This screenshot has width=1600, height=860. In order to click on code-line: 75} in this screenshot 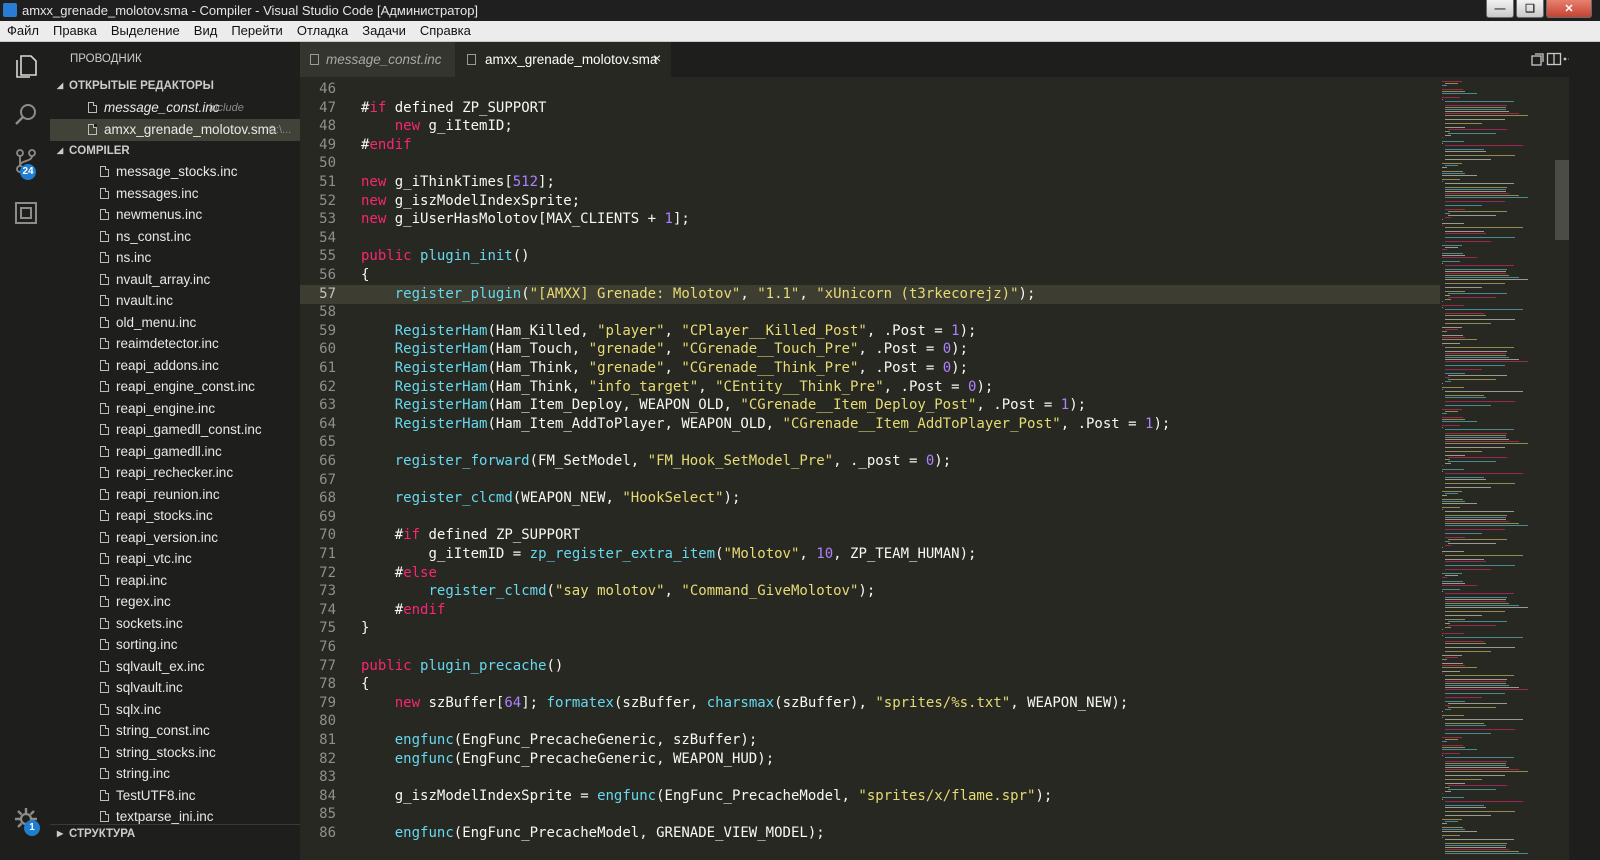, I will do `click(870, 628)`.